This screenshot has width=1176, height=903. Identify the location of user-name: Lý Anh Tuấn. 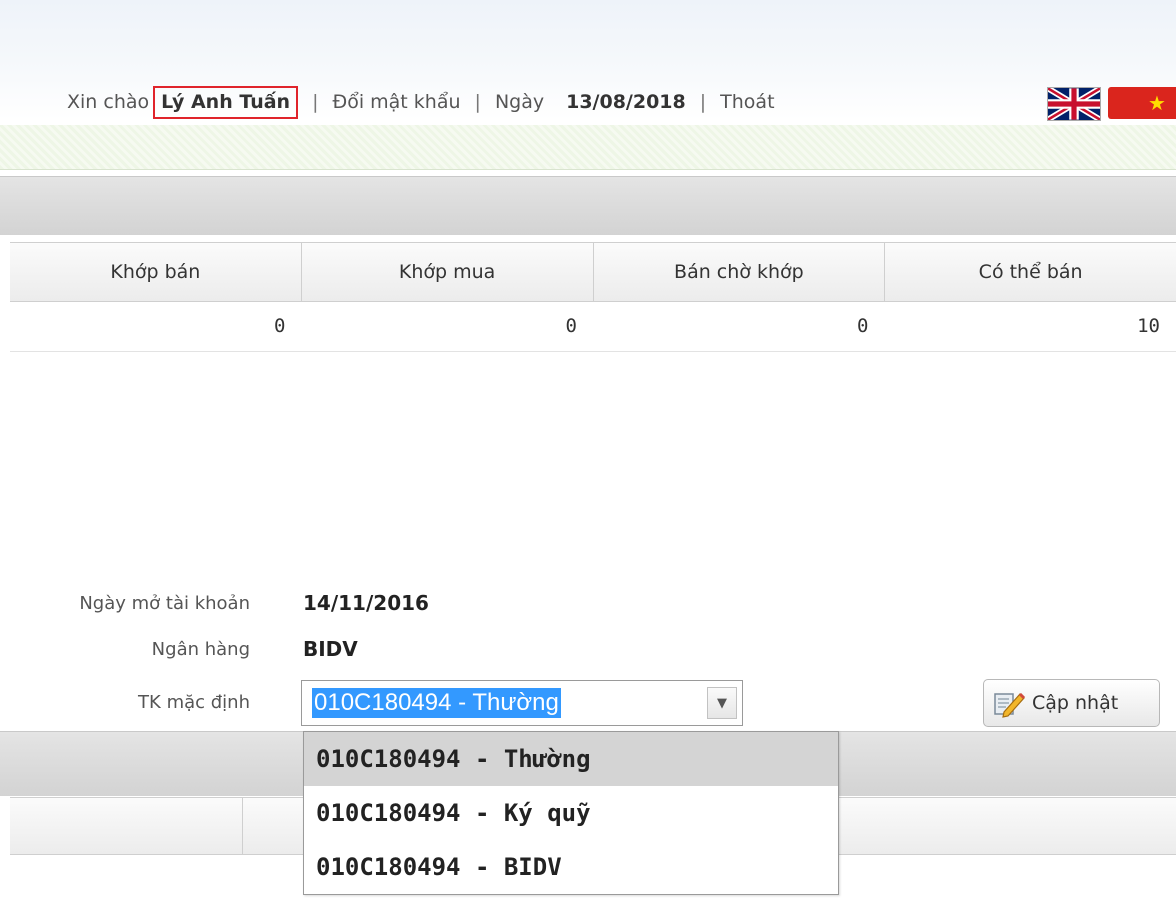
(226, 102).